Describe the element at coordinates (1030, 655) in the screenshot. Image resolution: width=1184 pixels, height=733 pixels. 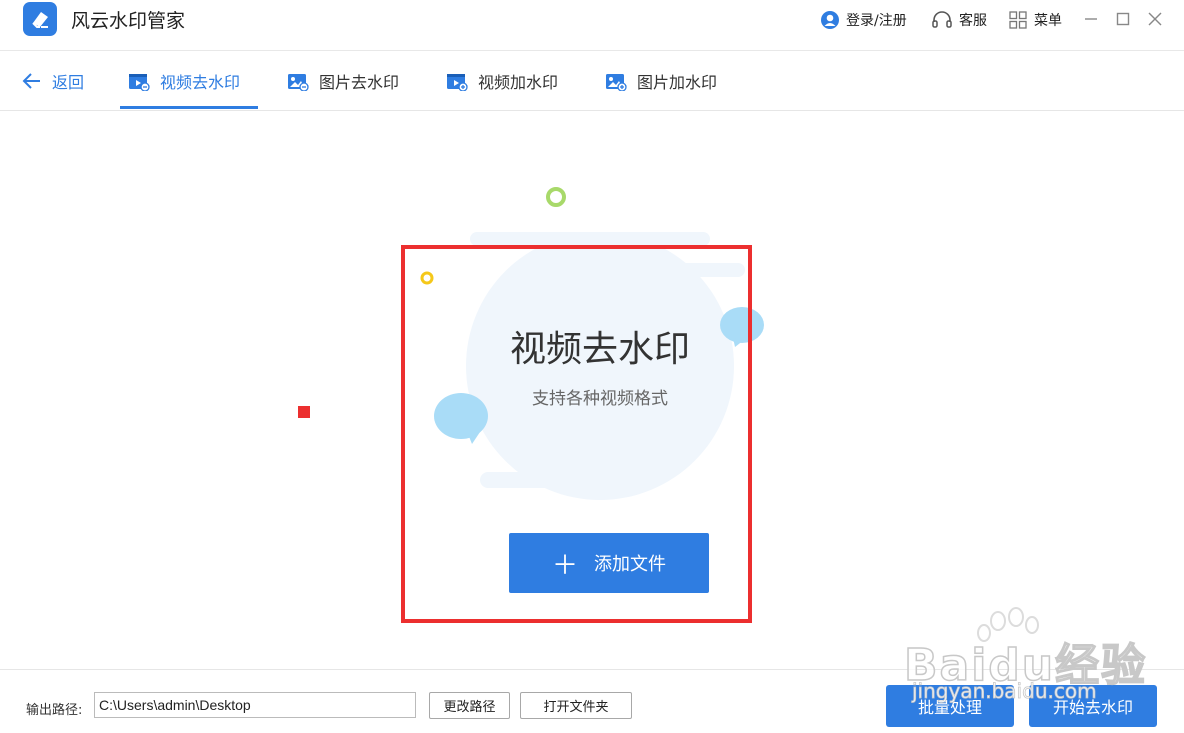
I see `baidu-watermark: Baidu经验 jingyan.baidu.com` at that location.